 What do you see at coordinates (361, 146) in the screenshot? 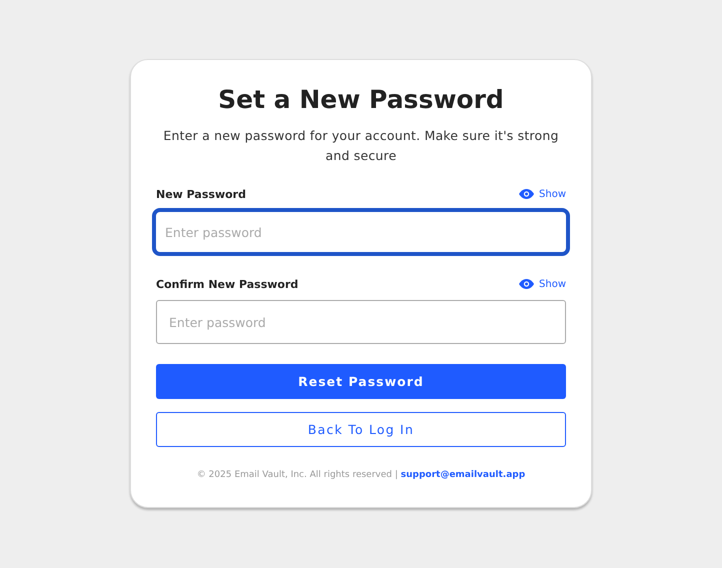
I see `subtitle: Enter a new password for your account. Make sure it's strong and secure` at bounding box center [361, 146].